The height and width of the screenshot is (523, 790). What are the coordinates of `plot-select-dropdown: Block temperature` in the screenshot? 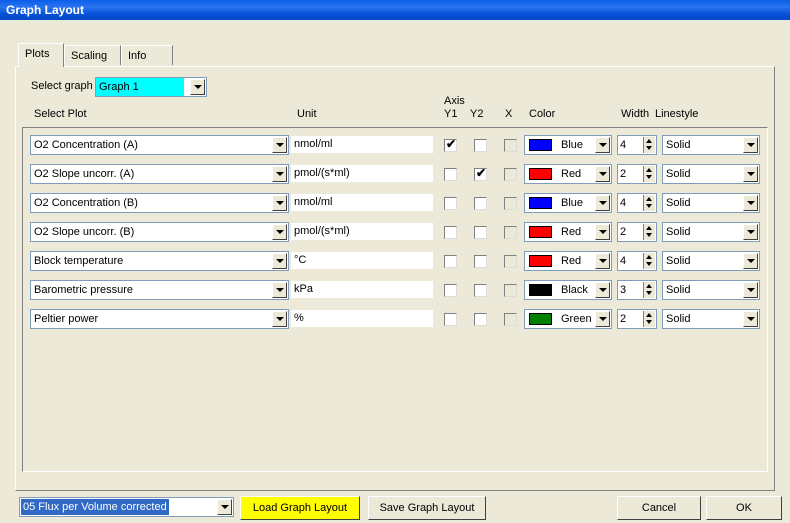 It's located at (159, 261).